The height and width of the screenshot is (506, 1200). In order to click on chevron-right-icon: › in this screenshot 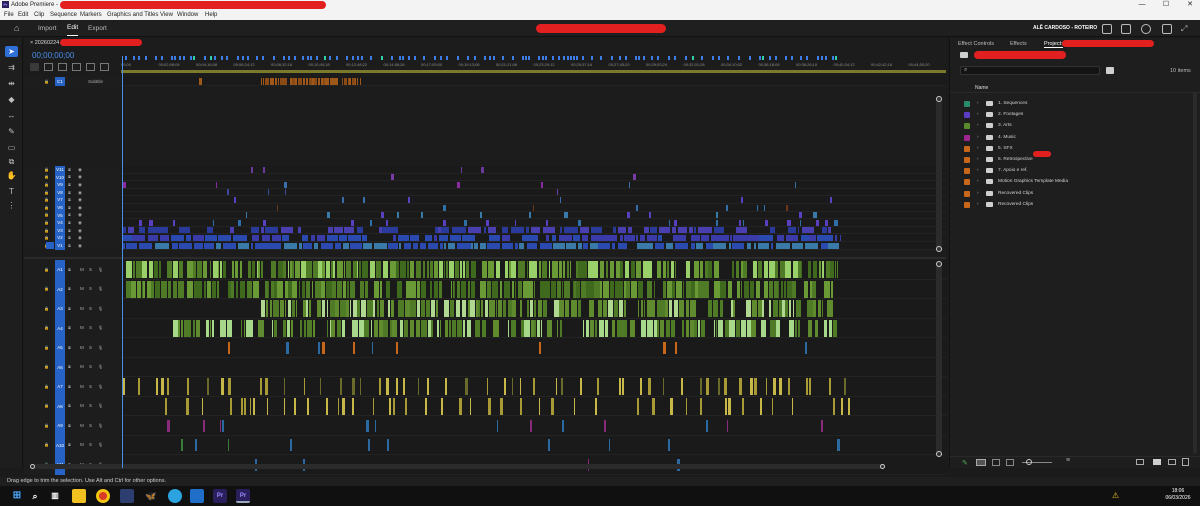, I will do `click(978, 125)`.